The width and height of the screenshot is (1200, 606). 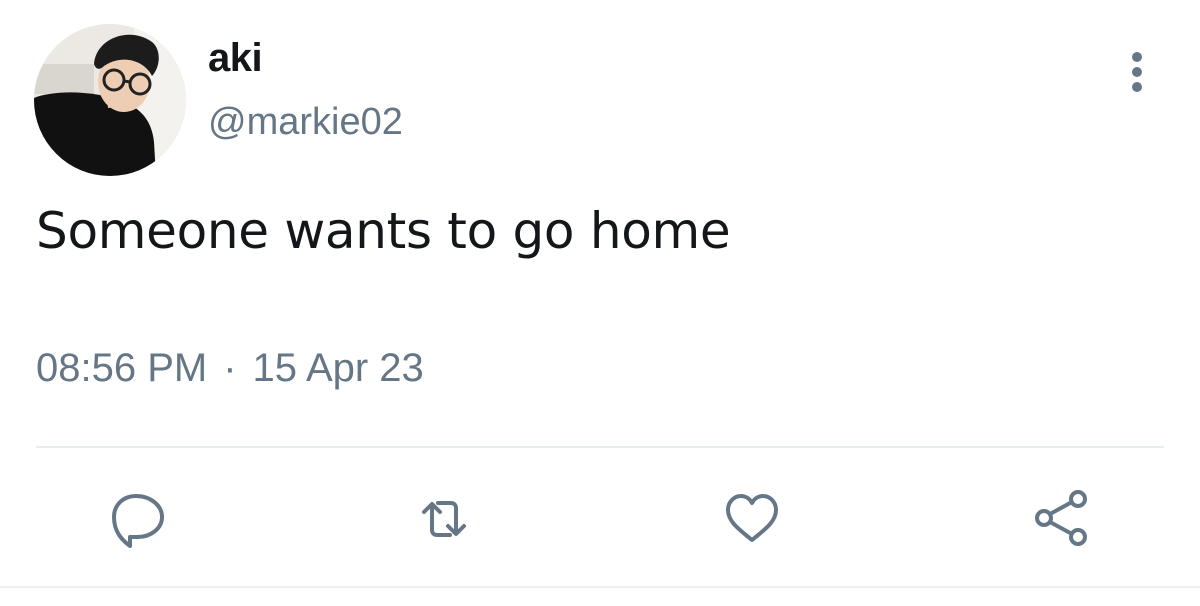 I want to click on avatar-photo, so click(x=110, y=100).